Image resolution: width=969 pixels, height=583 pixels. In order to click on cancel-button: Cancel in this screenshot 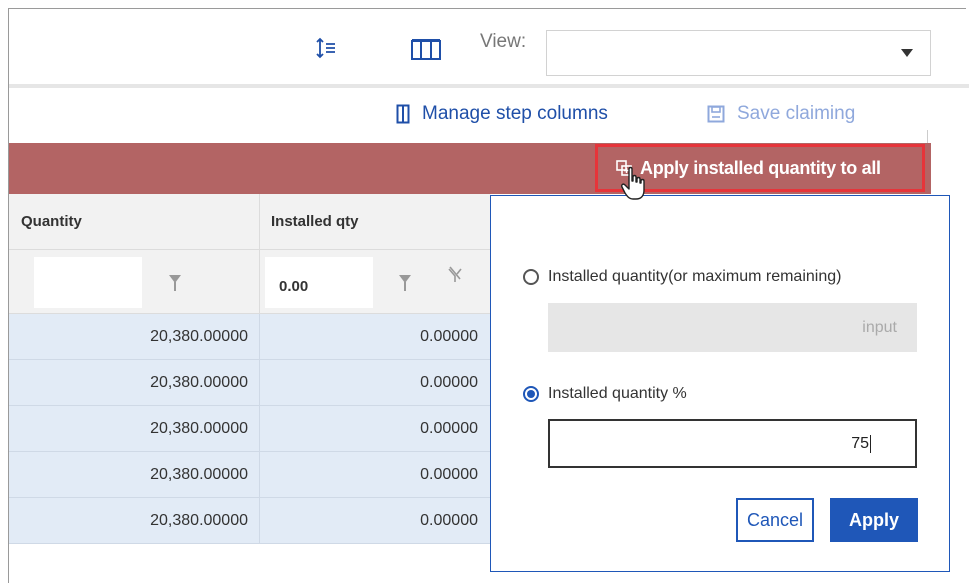, I will do `click(775, 520)`.